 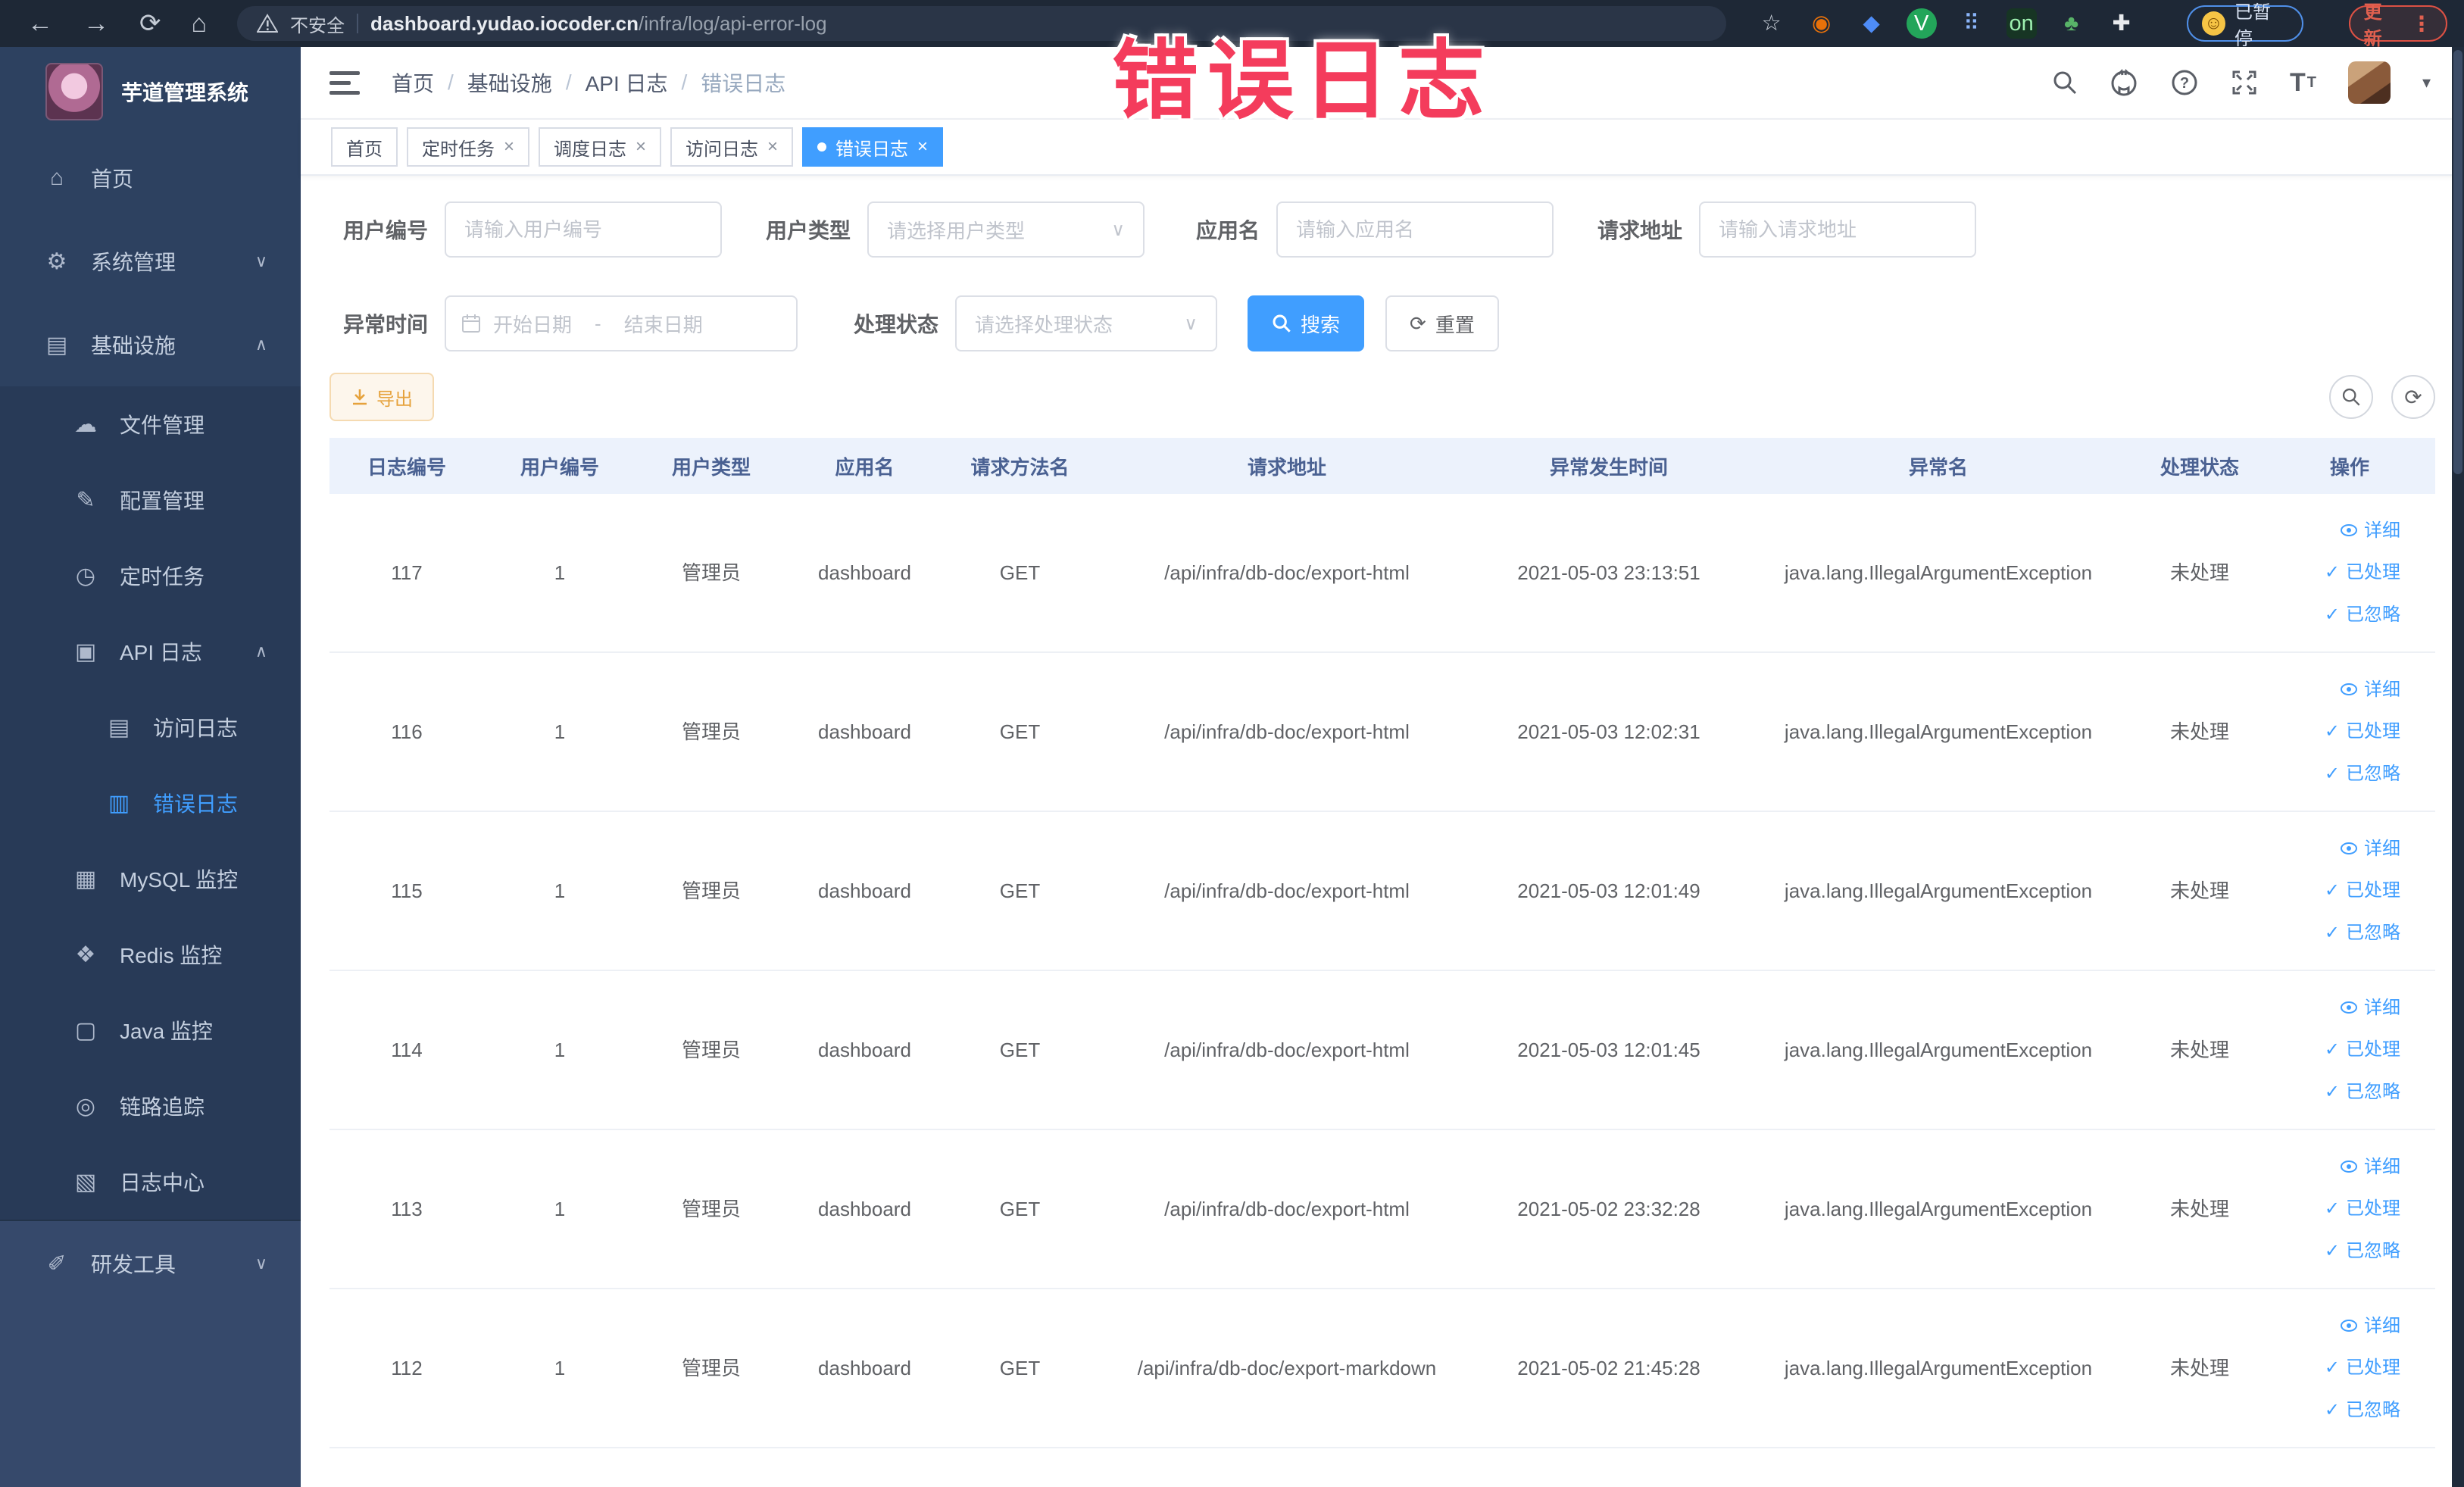 What do you see at coordinates (2184, 82) in the screenshot?
I see `help-icon: ?` at bounding box center [2184, 82].